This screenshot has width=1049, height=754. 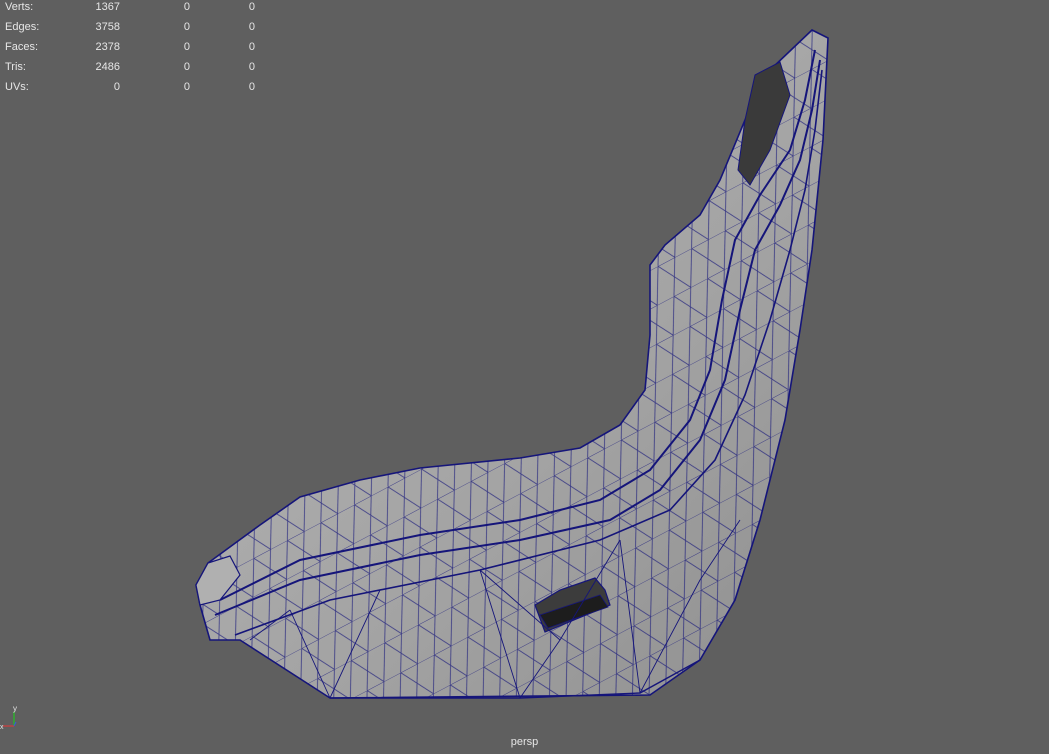 I want to click on hud-label: Tris:, so click(x=15, y=67).